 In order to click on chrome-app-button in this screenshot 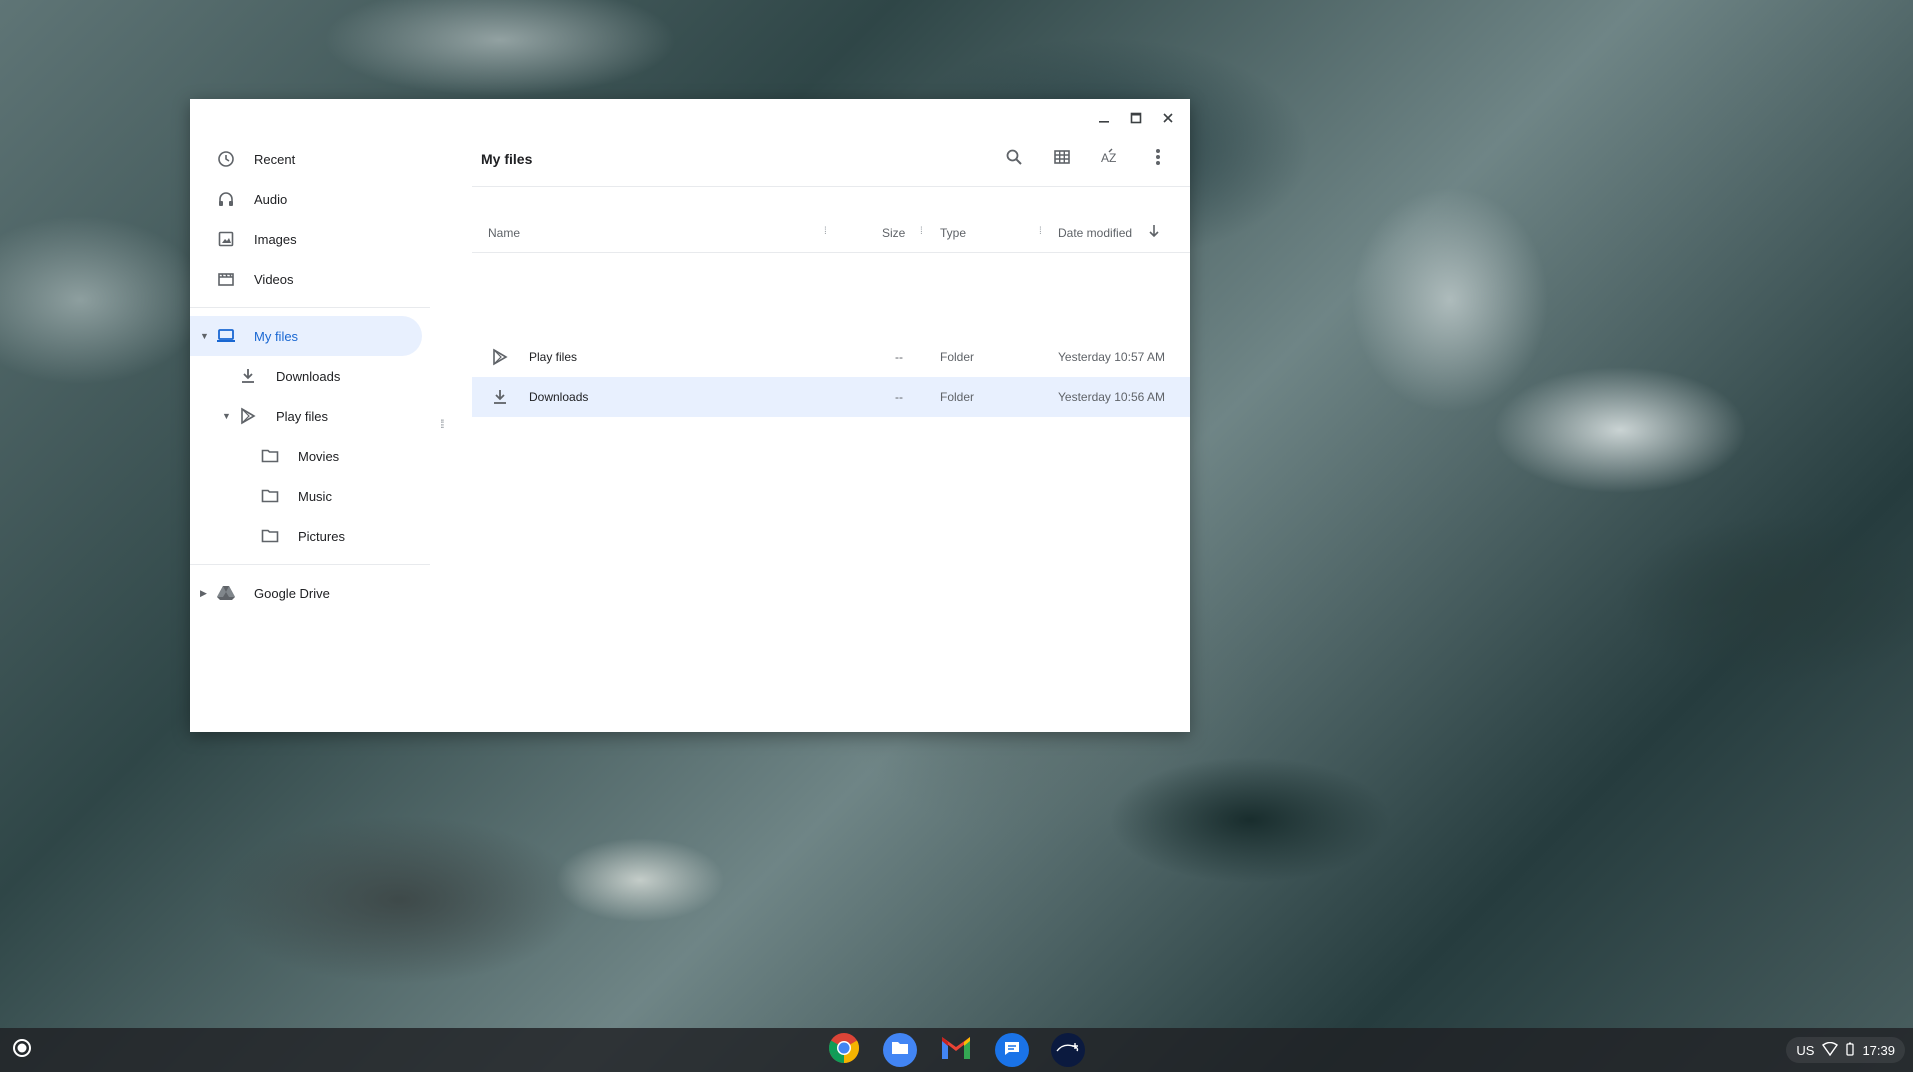, I will do `click(844, 1050)`.